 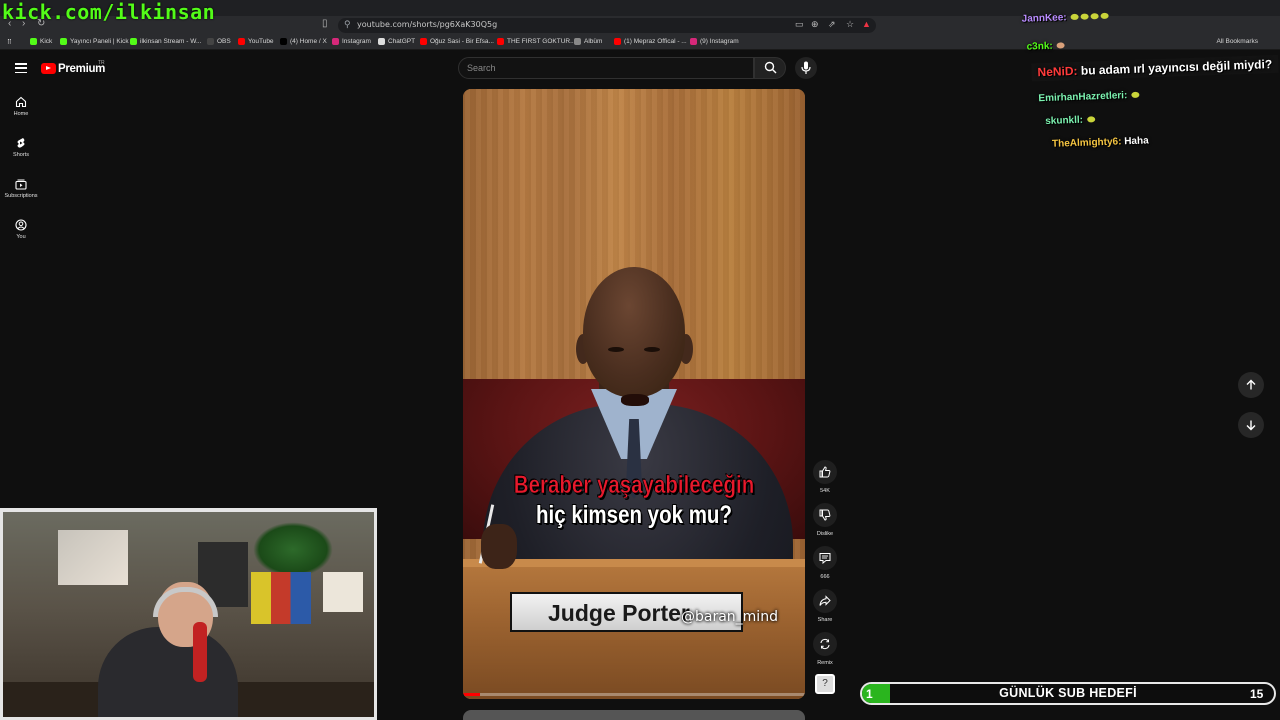 I want to click on chat-username: JannKee:, so click(x=1044, y=18).